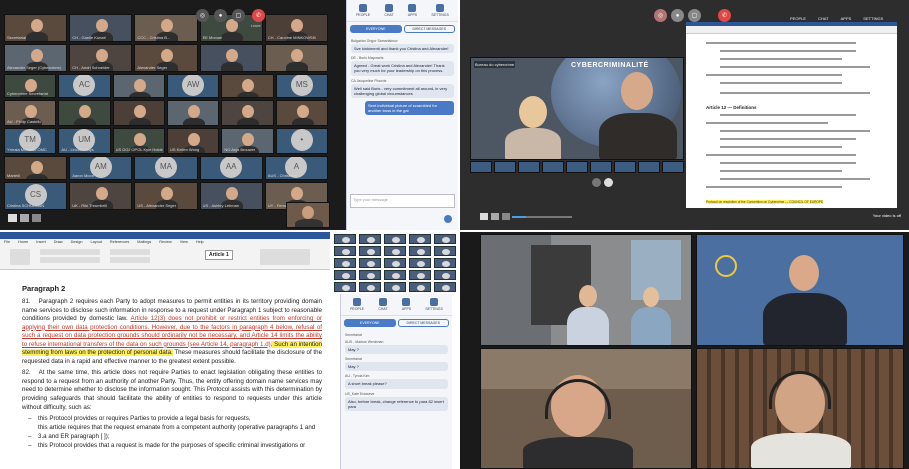 Image resolution: width=909 pixels, height=469 pixels. What do you see at coordinates (36, 28) in the screenshot?
I see `participant-tile: Secretariat` at bounding box center [36, 28].